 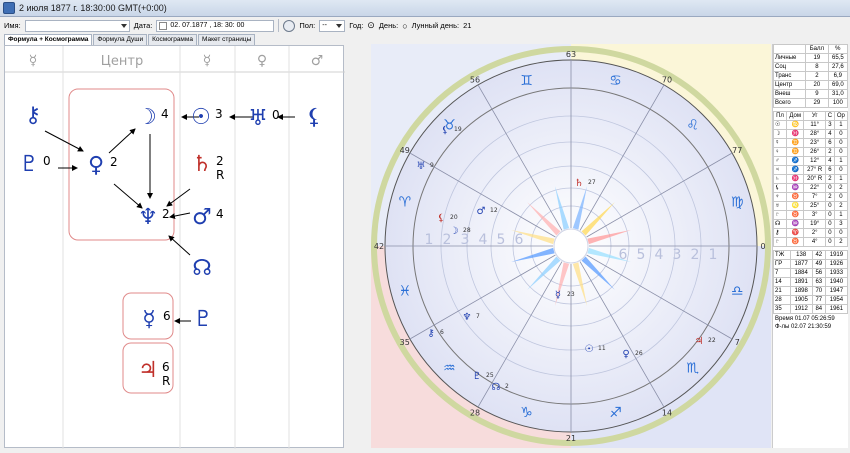 I want to click on planet-row-cell: 4, so click(x=830, y=161).